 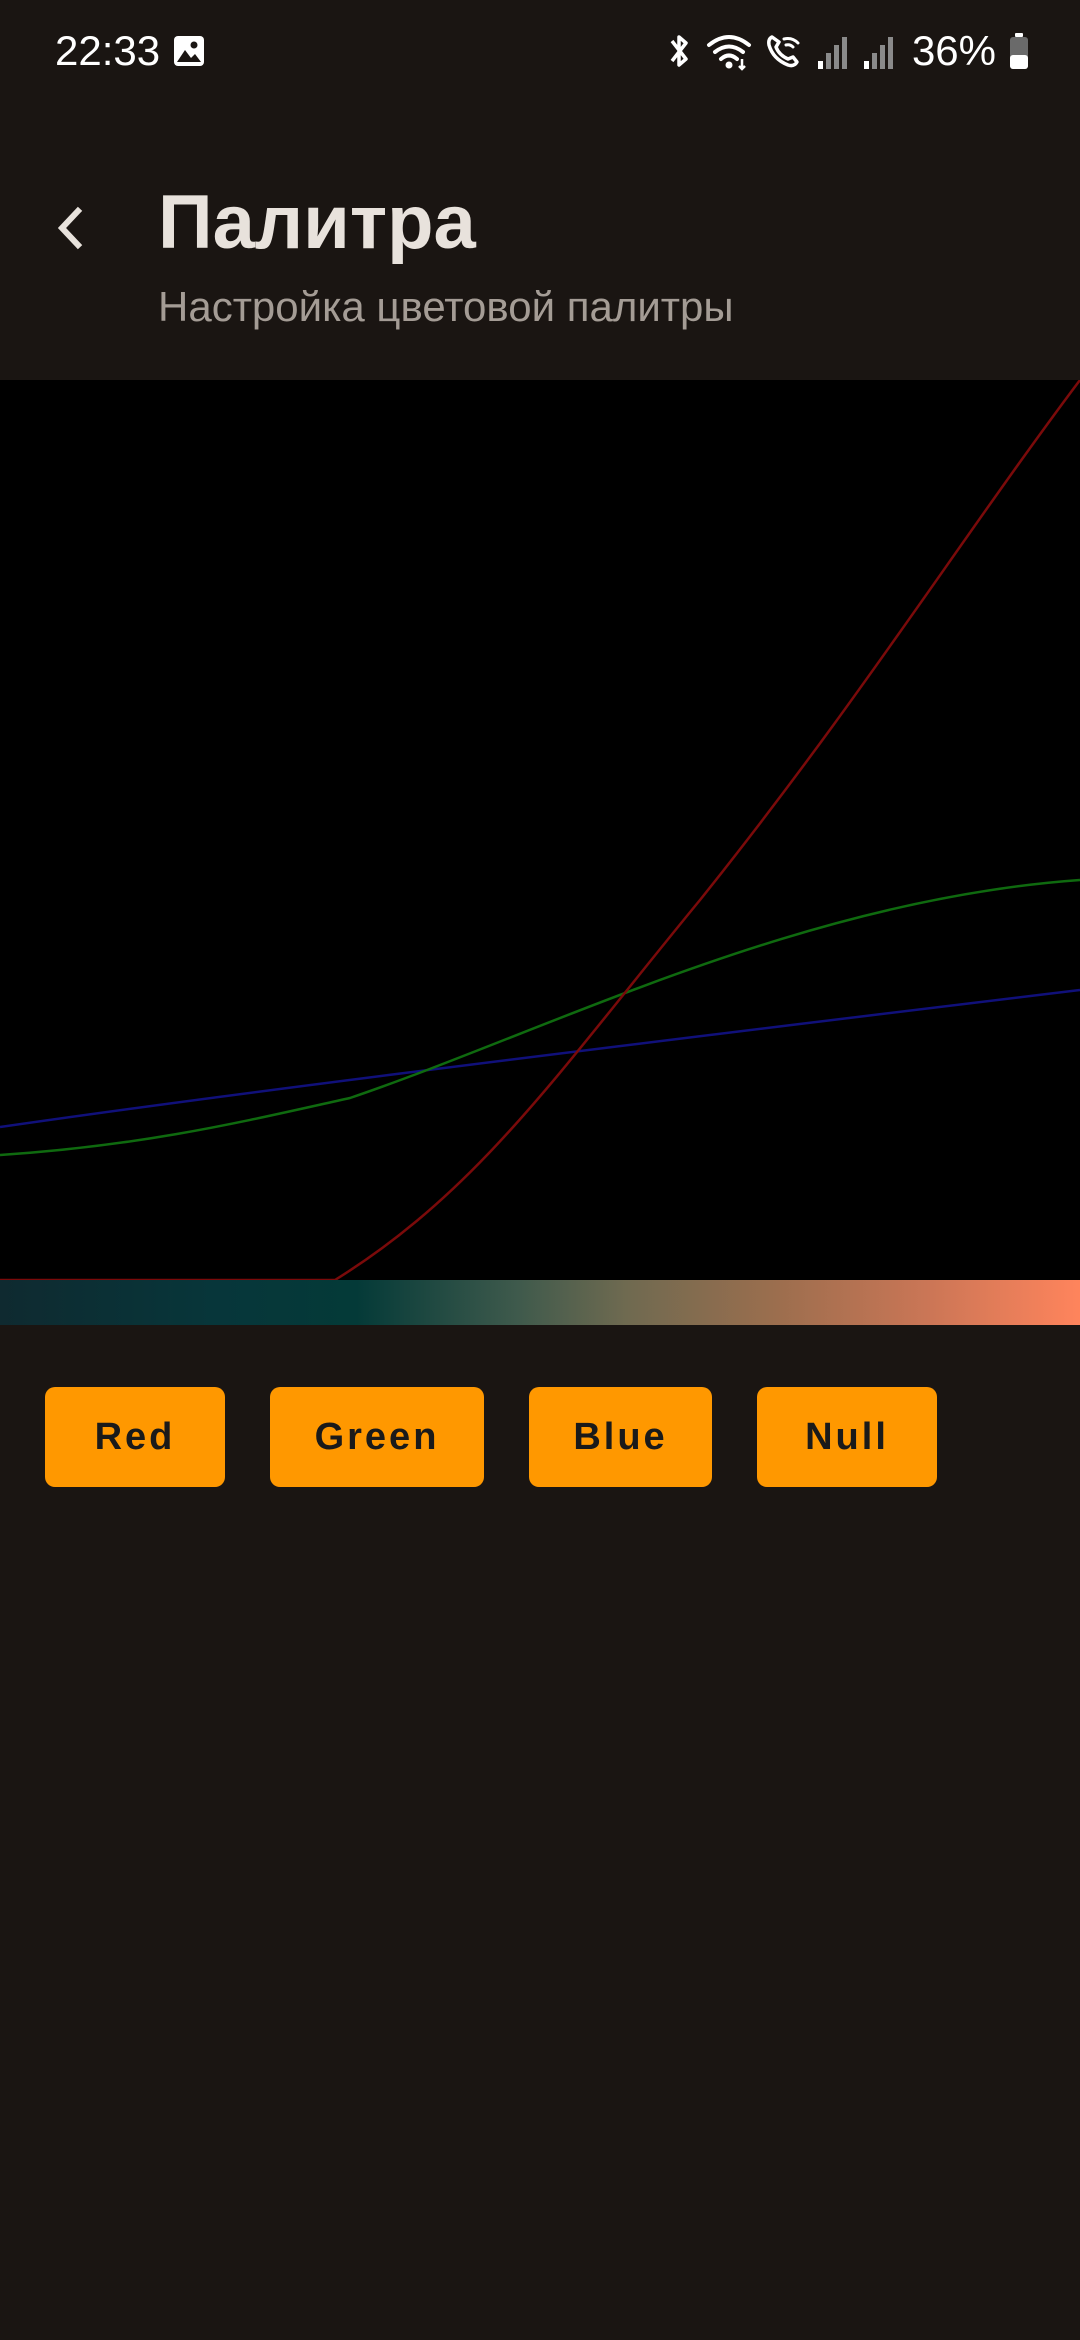 I want to click on chevron-left-icon, so click(x=70, y=230).